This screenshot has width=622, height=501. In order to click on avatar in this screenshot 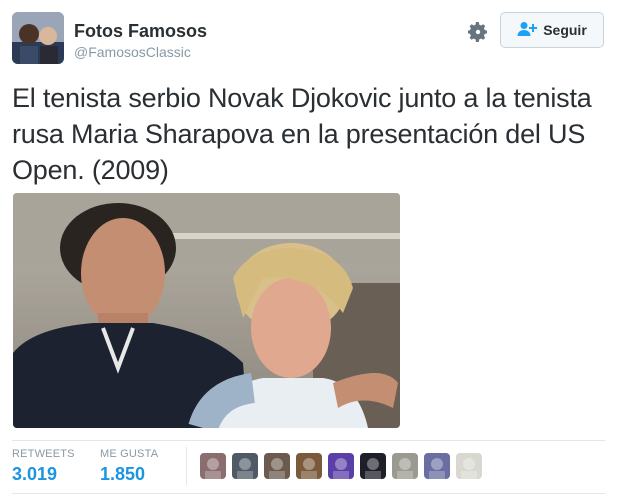, I will do `click(38, 38)`.